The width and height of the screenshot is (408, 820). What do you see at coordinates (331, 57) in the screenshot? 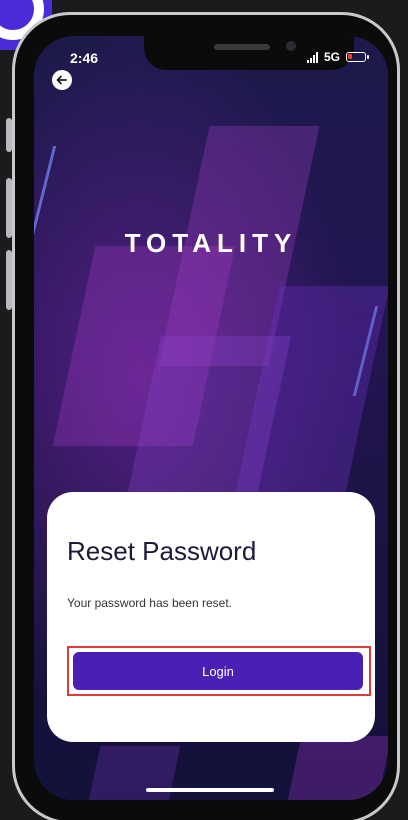
I see `network-type: 5G` at bounding box center [331, 57].